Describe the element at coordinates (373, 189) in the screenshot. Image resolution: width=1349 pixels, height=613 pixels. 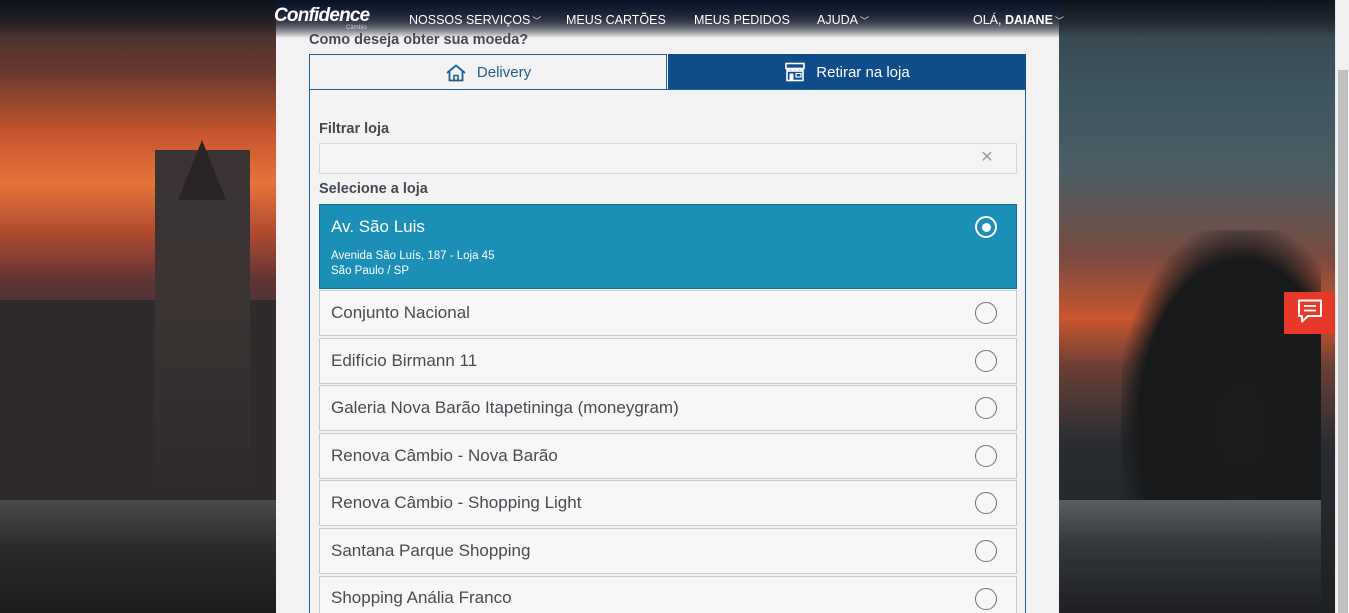
I see `select-store-label: Selecione a loja` at that location.